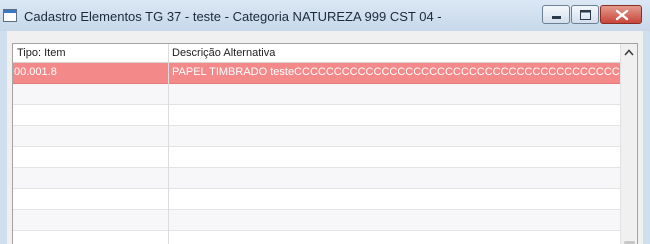 This screenshot has width=650, height=244. Describe the element at coordinates (628, 144) in the screenshot. I see `vertical-scrollbar` at that location.